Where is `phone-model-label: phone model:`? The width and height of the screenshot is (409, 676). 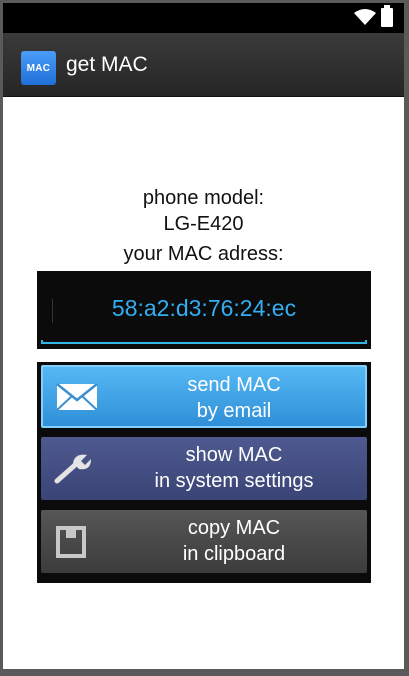 phone-model-label: phone model: is located at coordinates (203, 198).